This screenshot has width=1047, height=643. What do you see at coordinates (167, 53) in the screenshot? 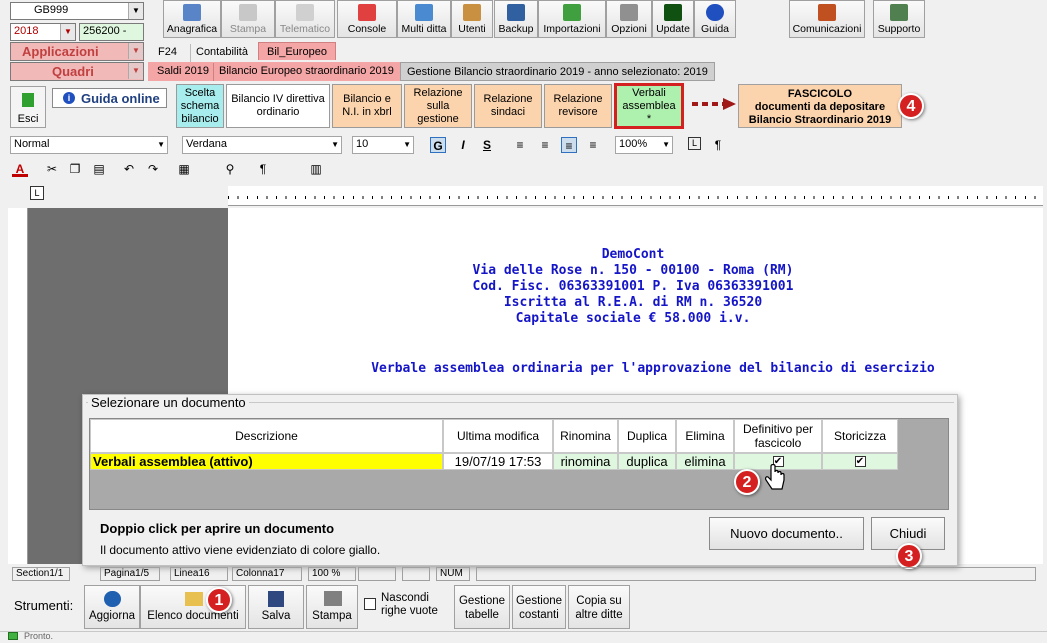
I see `tab-f24: F24` at bounding box center [167, 53].